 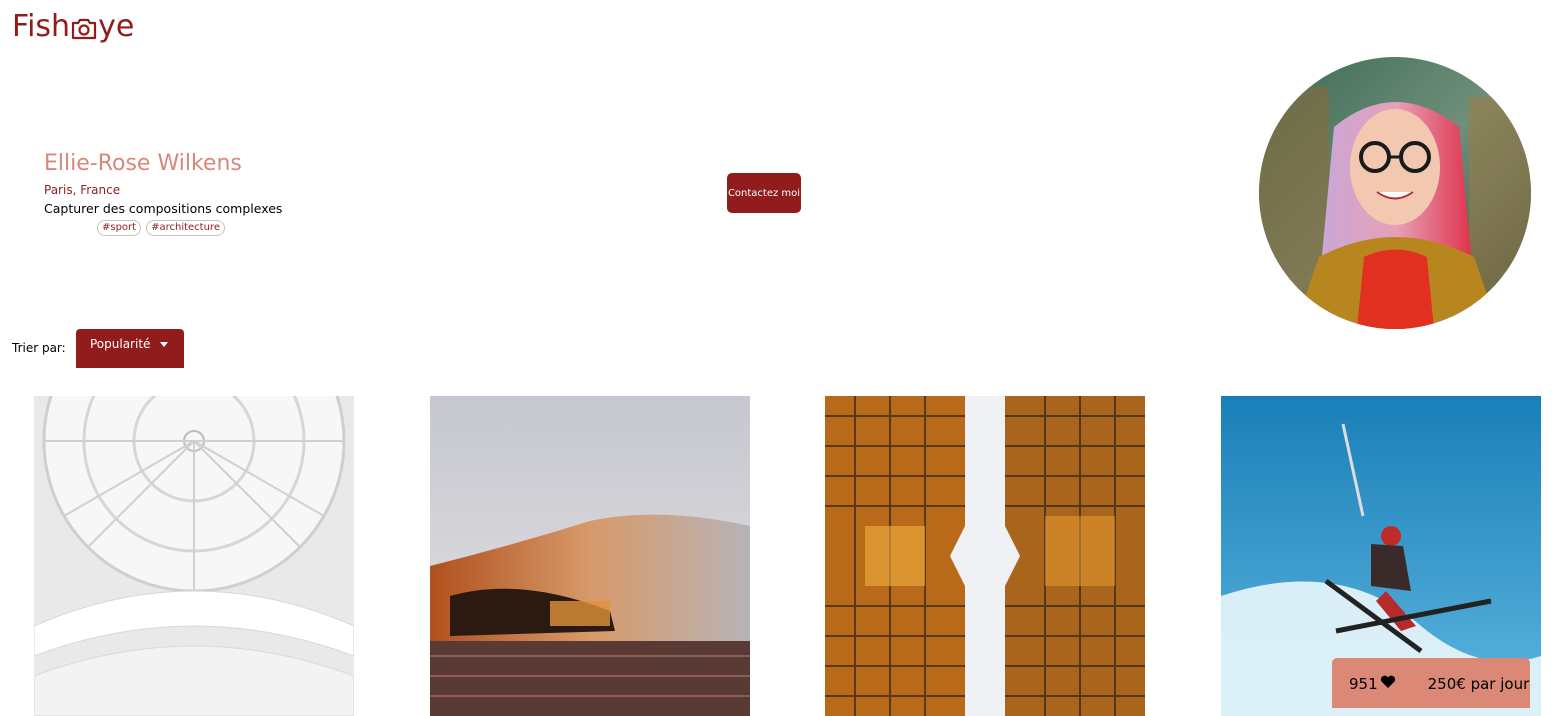 I want to click on sort-selected-value: Popularité, so click(x=120, y=344).